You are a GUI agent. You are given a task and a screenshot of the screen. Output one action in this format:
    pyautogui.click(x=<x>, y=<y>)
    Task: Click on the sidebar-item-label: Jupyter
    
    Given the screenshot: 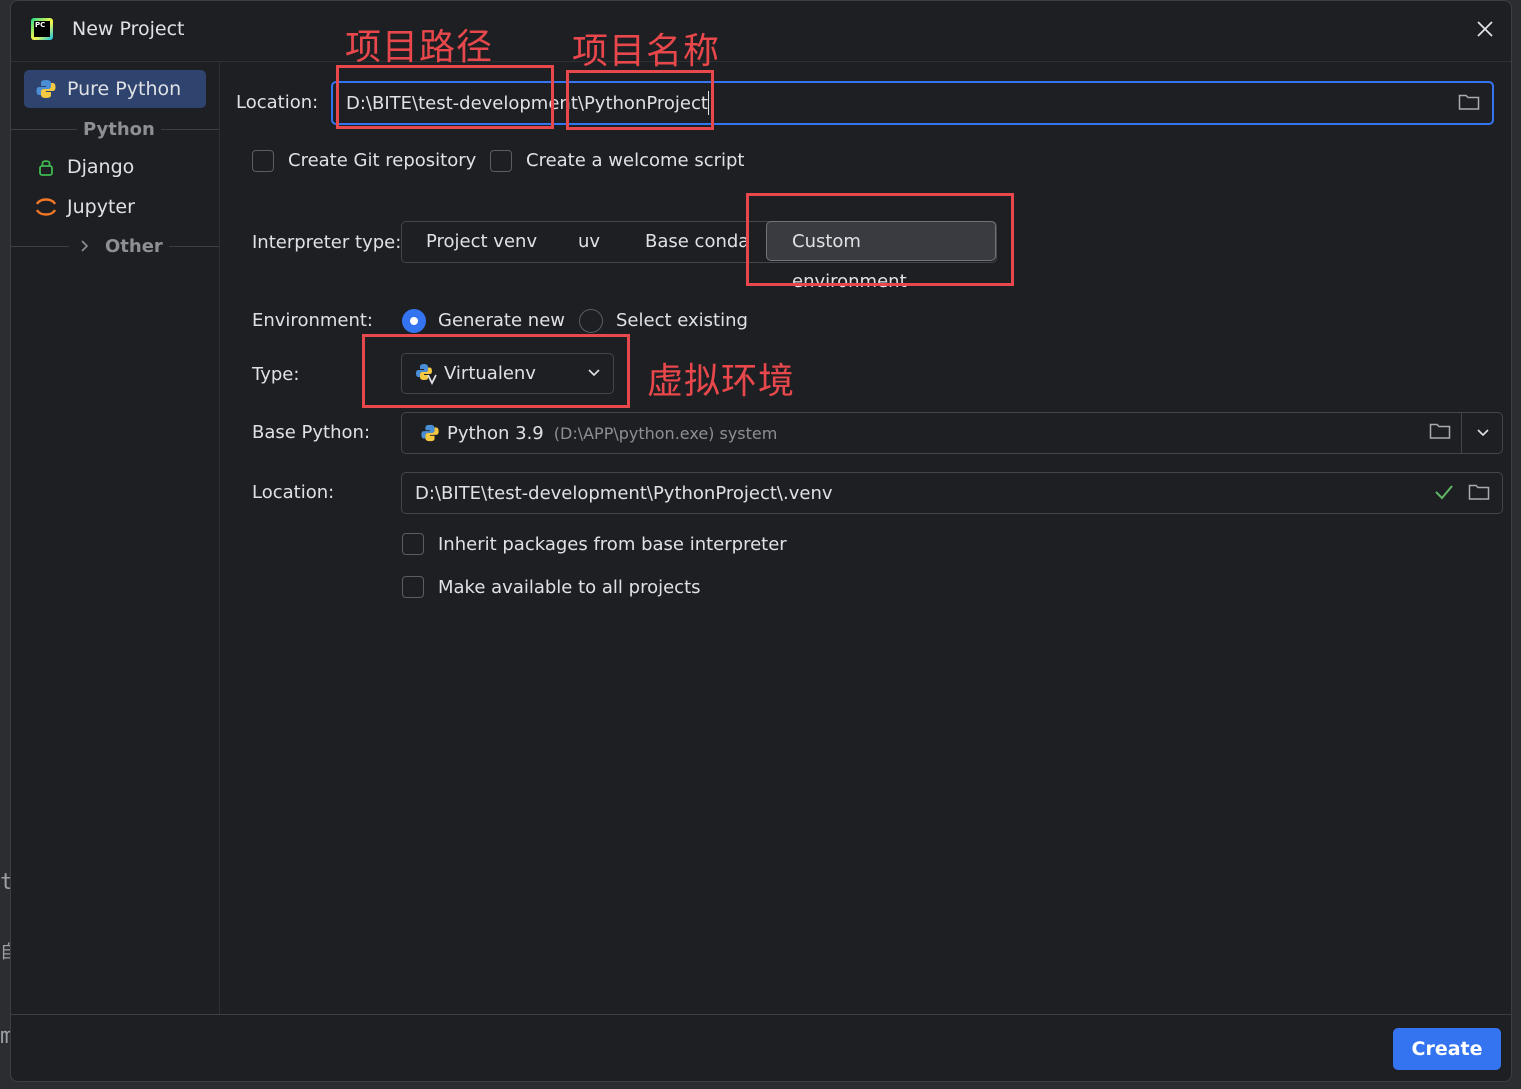 What is the action you would take?
    pyautogui.click(x=101, y=207)
    